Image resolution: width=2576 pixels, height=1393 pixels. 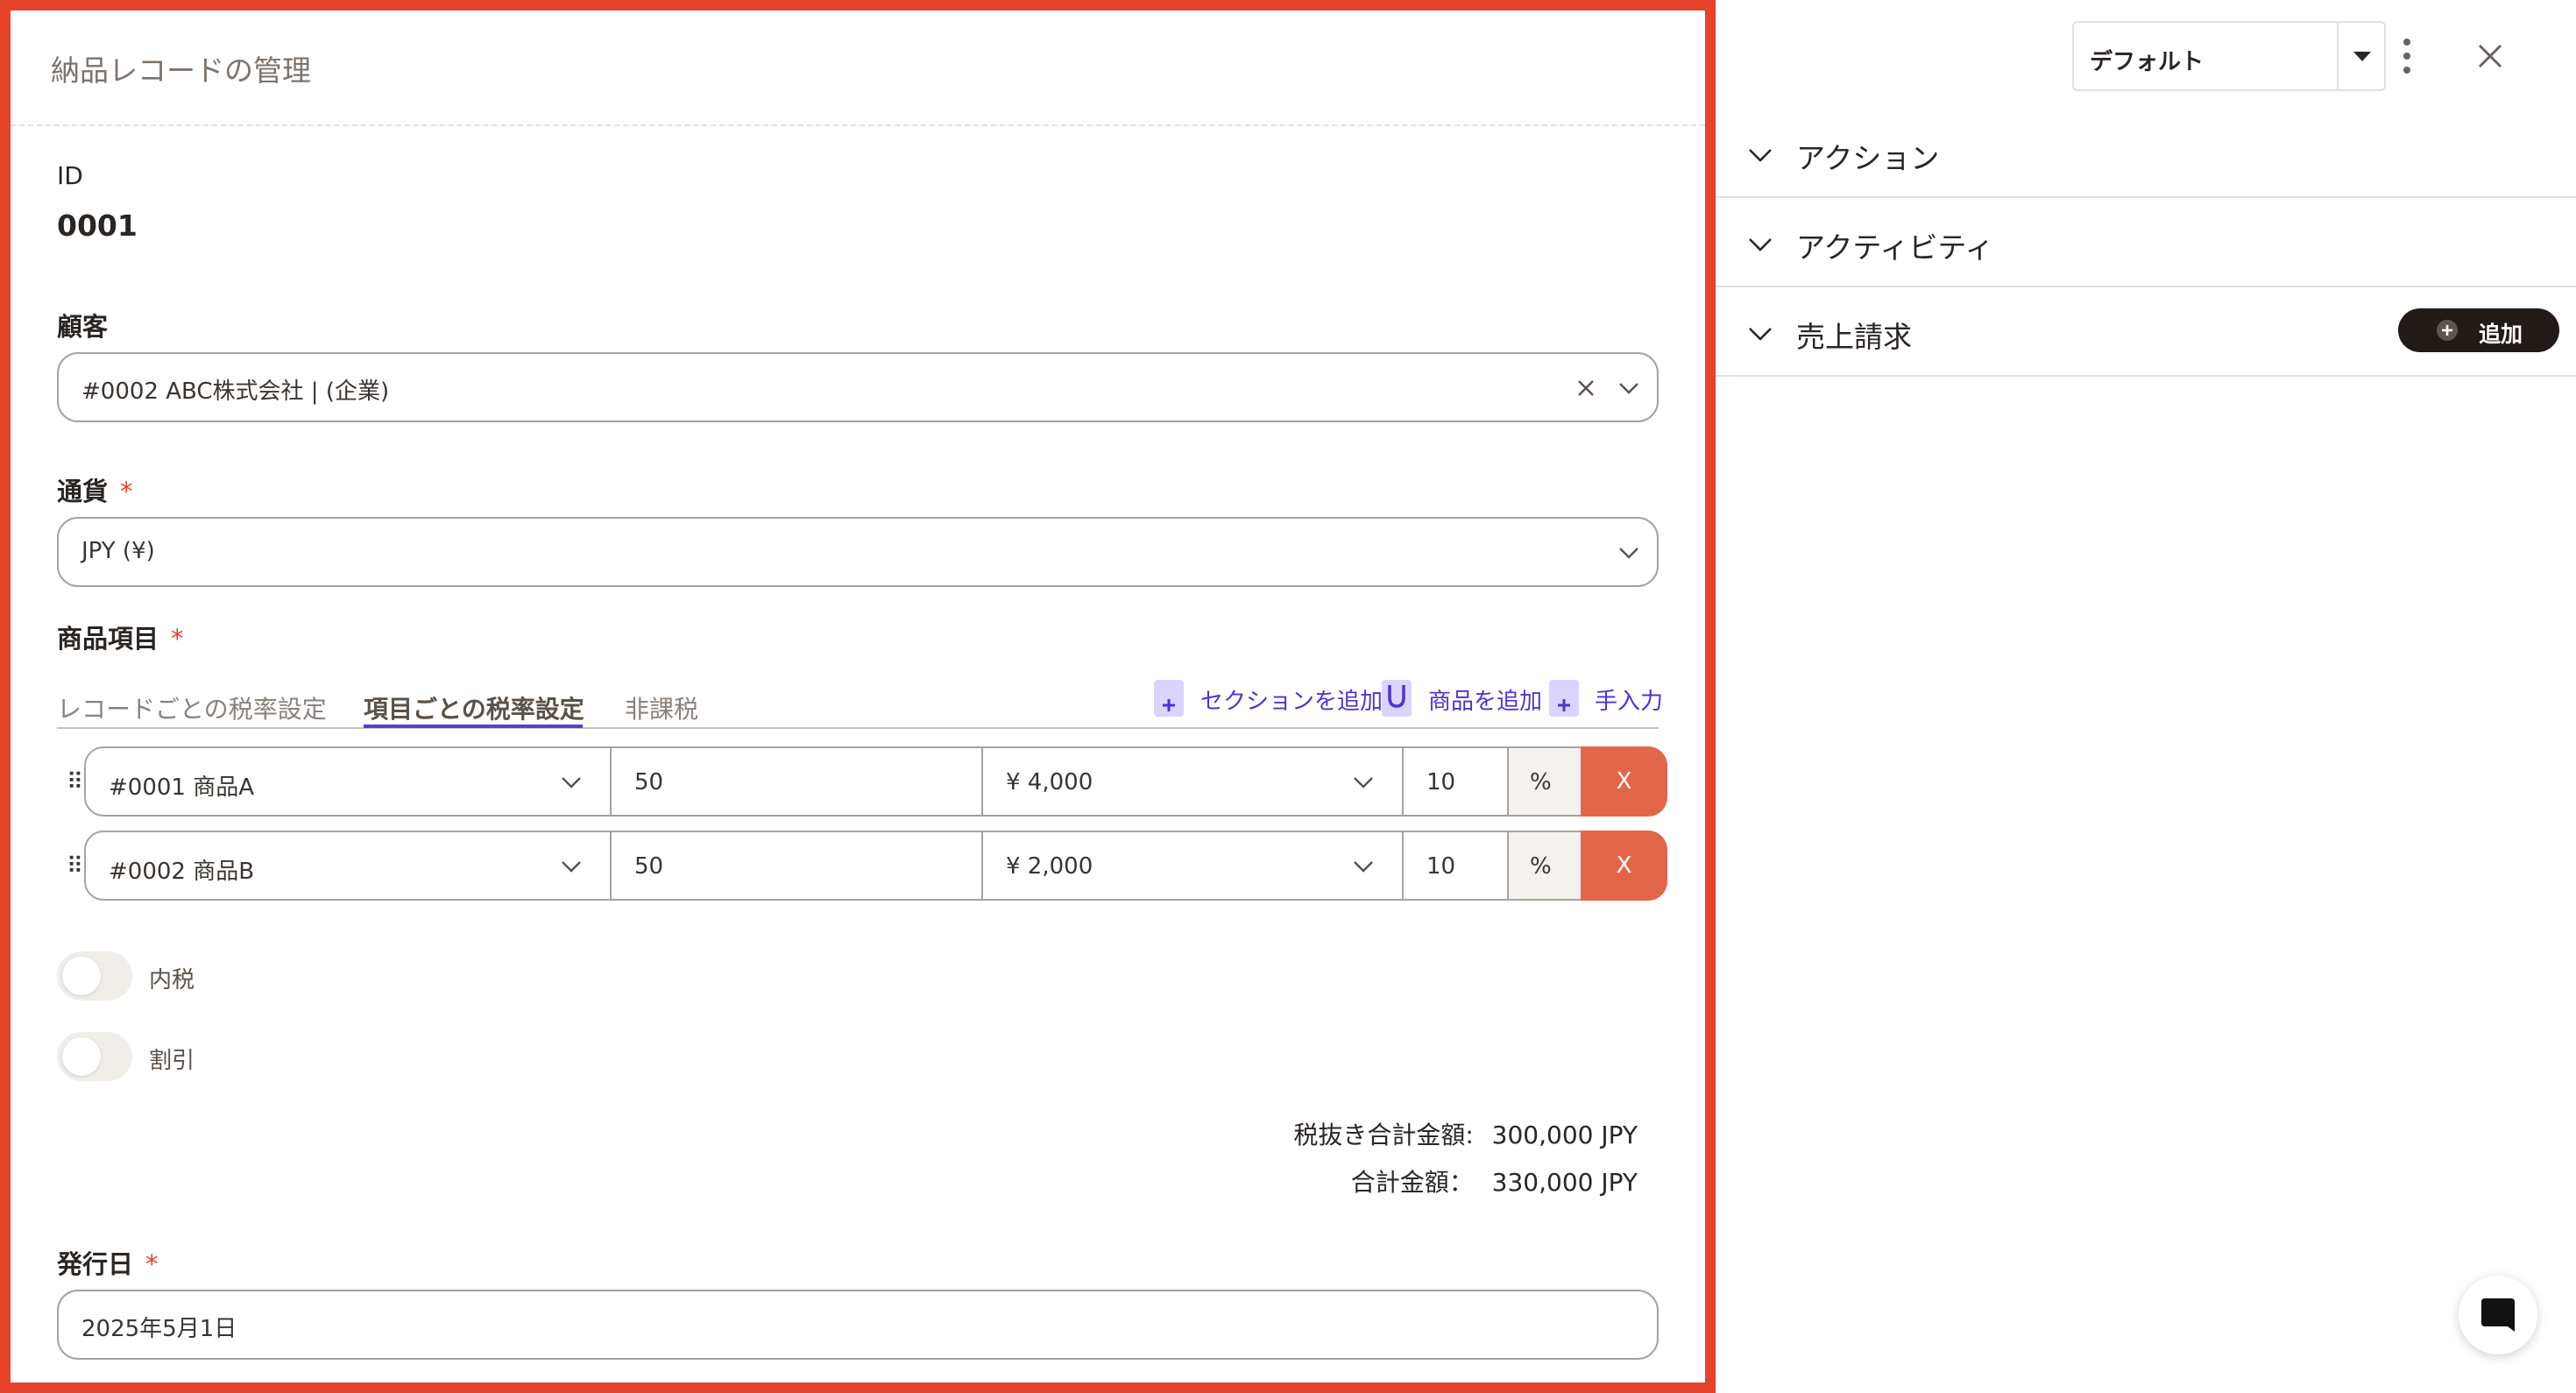 I want to click on price-value: ¥ 2,000, so click(x=1049, y=867).